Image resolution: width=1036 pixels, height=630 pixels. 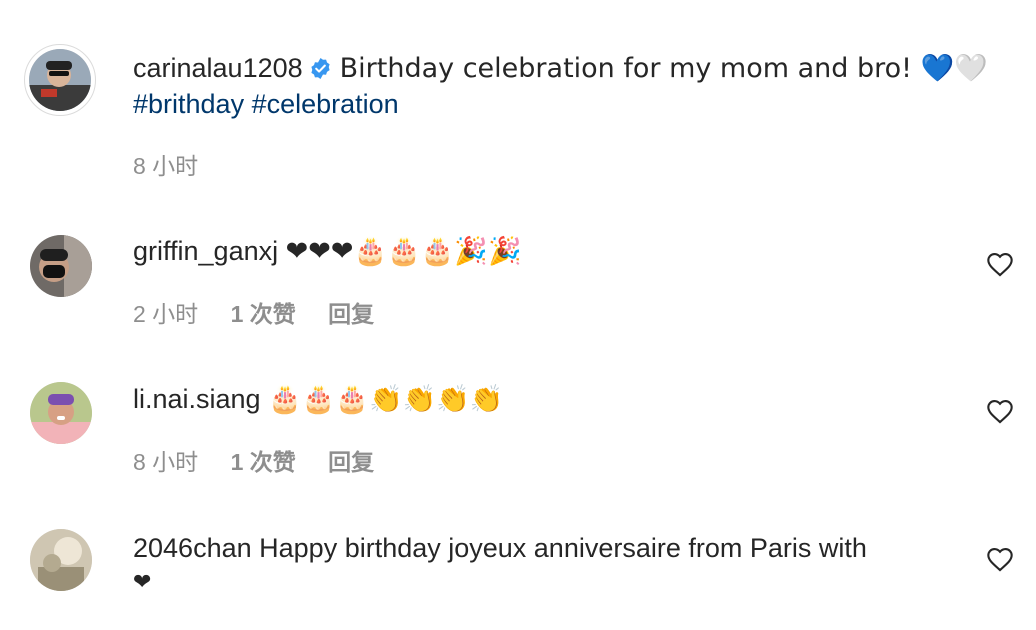 I want to click on comment-time: 2 小时, so click(x=166, y=314).